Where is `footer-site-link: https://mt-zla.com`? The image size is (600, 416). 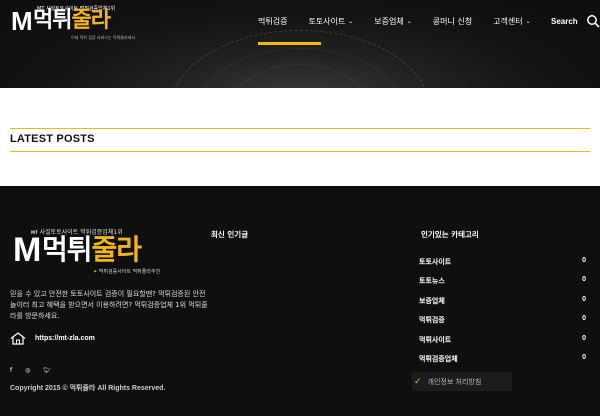 footer-site-link: https://mt-zla.com is located at coordinates (52, 338).